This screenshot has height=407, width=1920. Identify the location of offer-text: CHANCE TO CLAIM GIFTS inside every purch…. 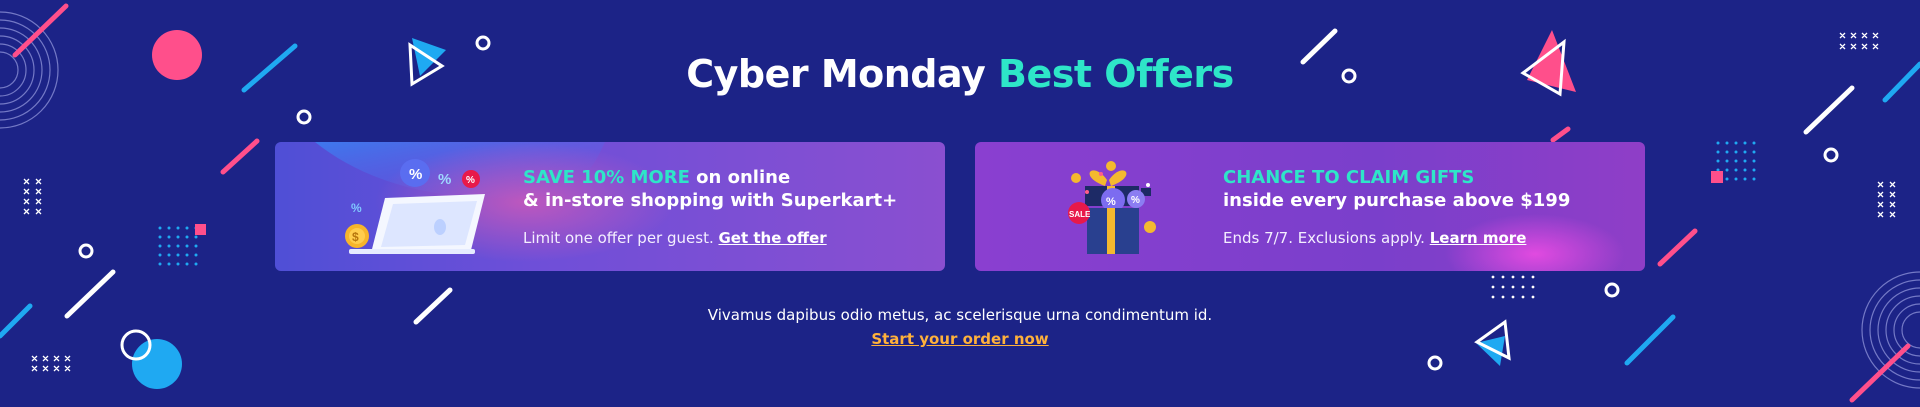
(1428, 207).